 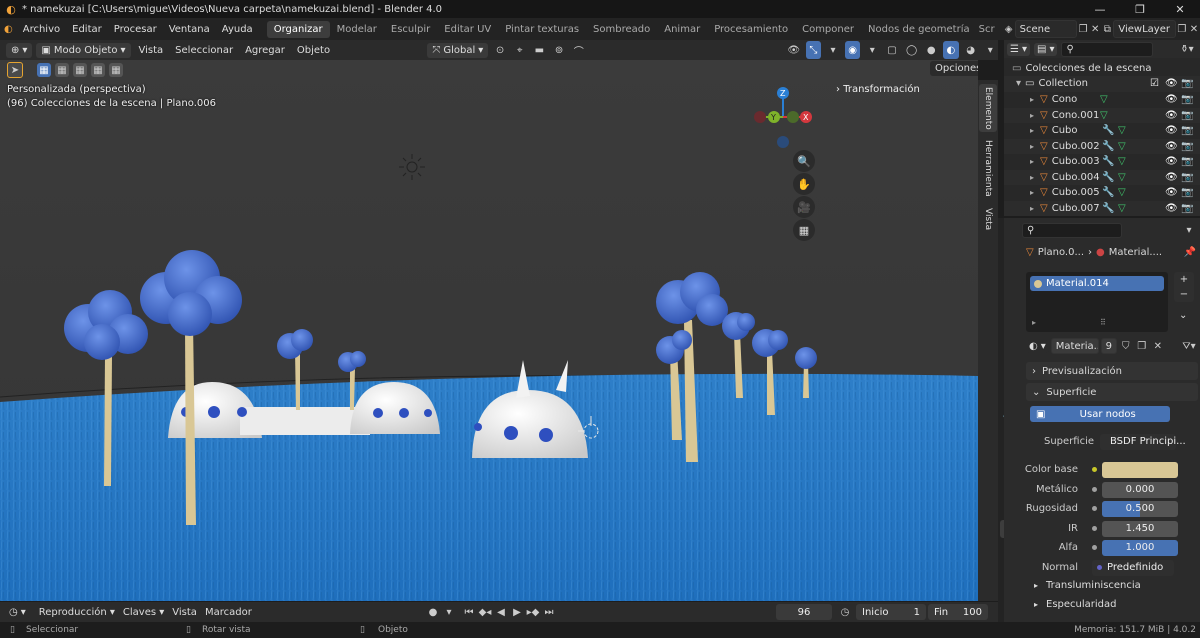 What do you see at coordinates (1100, 414) in the screenshot?
I see `use-nodes-button: ▣ Usar nodos` at bounding box center [1100, 414].